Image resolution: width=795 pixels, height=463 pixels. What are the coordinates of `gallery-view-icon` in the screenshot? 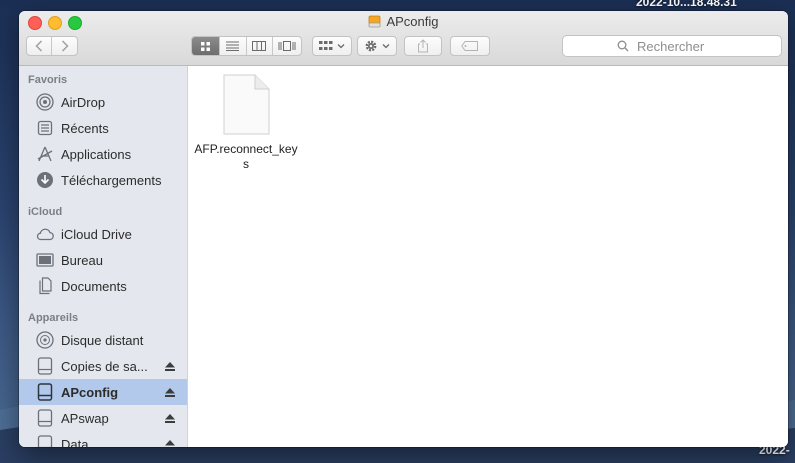 It's located at (287, 46).